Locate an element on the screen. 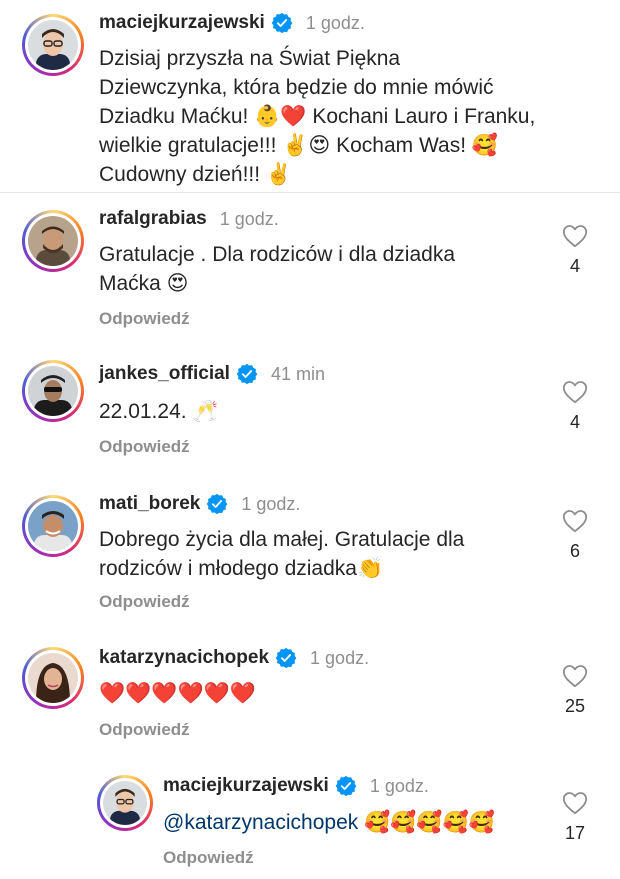 The height and width of the screenshot is (879, 620). comment-text: ❤️❤️❤️❤️❤️❤️ is located at coordinates (177, 693).